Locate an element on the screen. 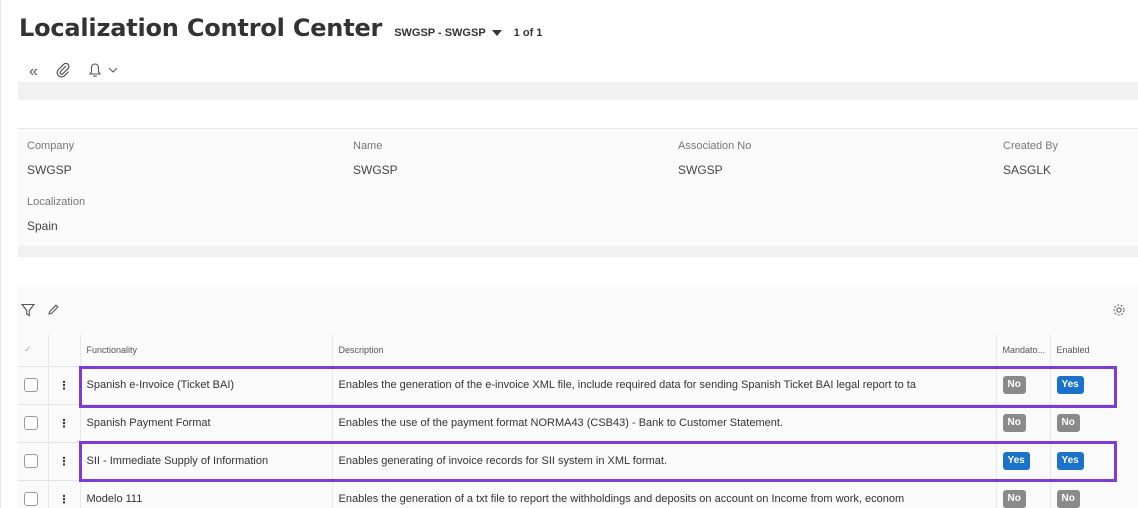 This screenshot has width=1138, height=508. name-value: SWGSP is located at coordinates (375, 170).